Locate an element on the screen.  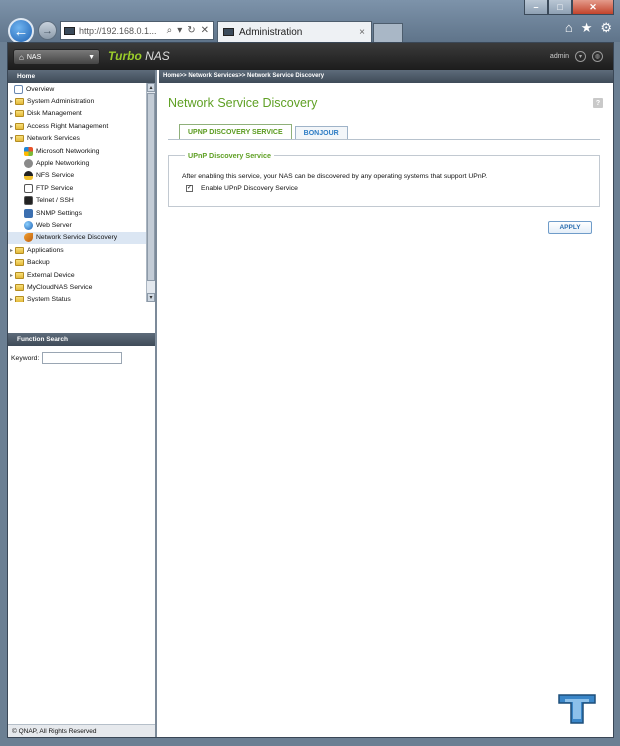
address-bar: http://192.168.0.1... ⌕ ▾ ↻ ✕ is located at coordinates (137, 30).